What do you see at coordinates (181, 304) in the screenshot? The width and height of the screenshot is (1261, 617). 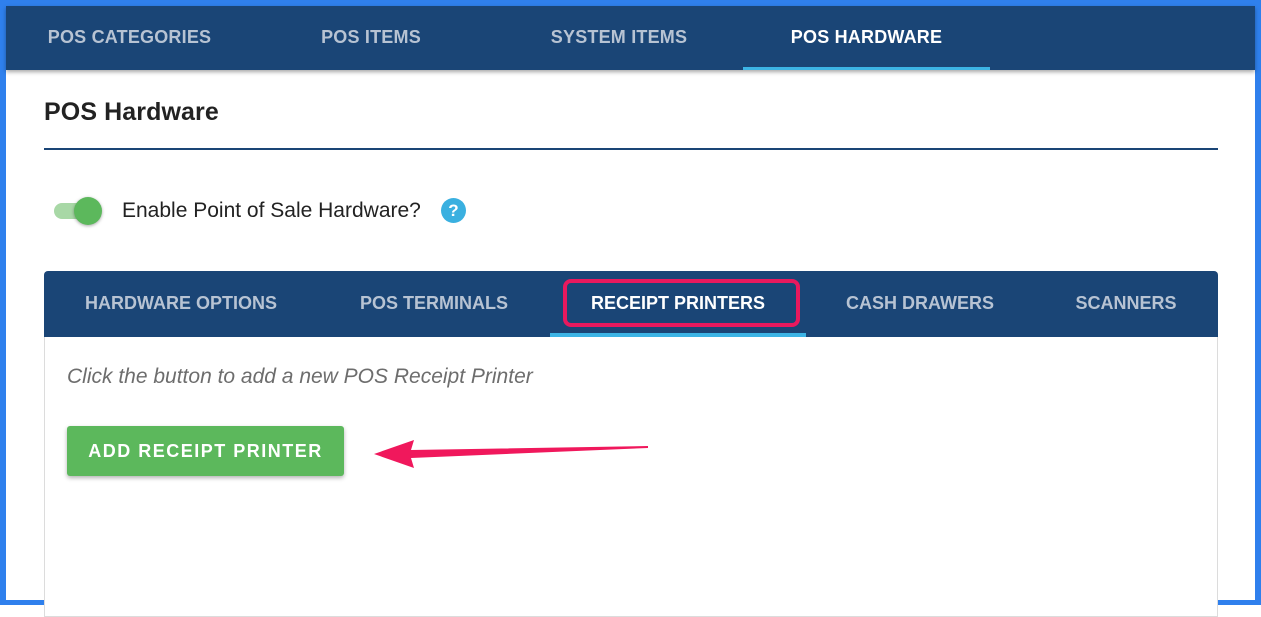 I see `tab-hardware-options: HARDWARE OPTIONS` at bounding box center [181, 304].